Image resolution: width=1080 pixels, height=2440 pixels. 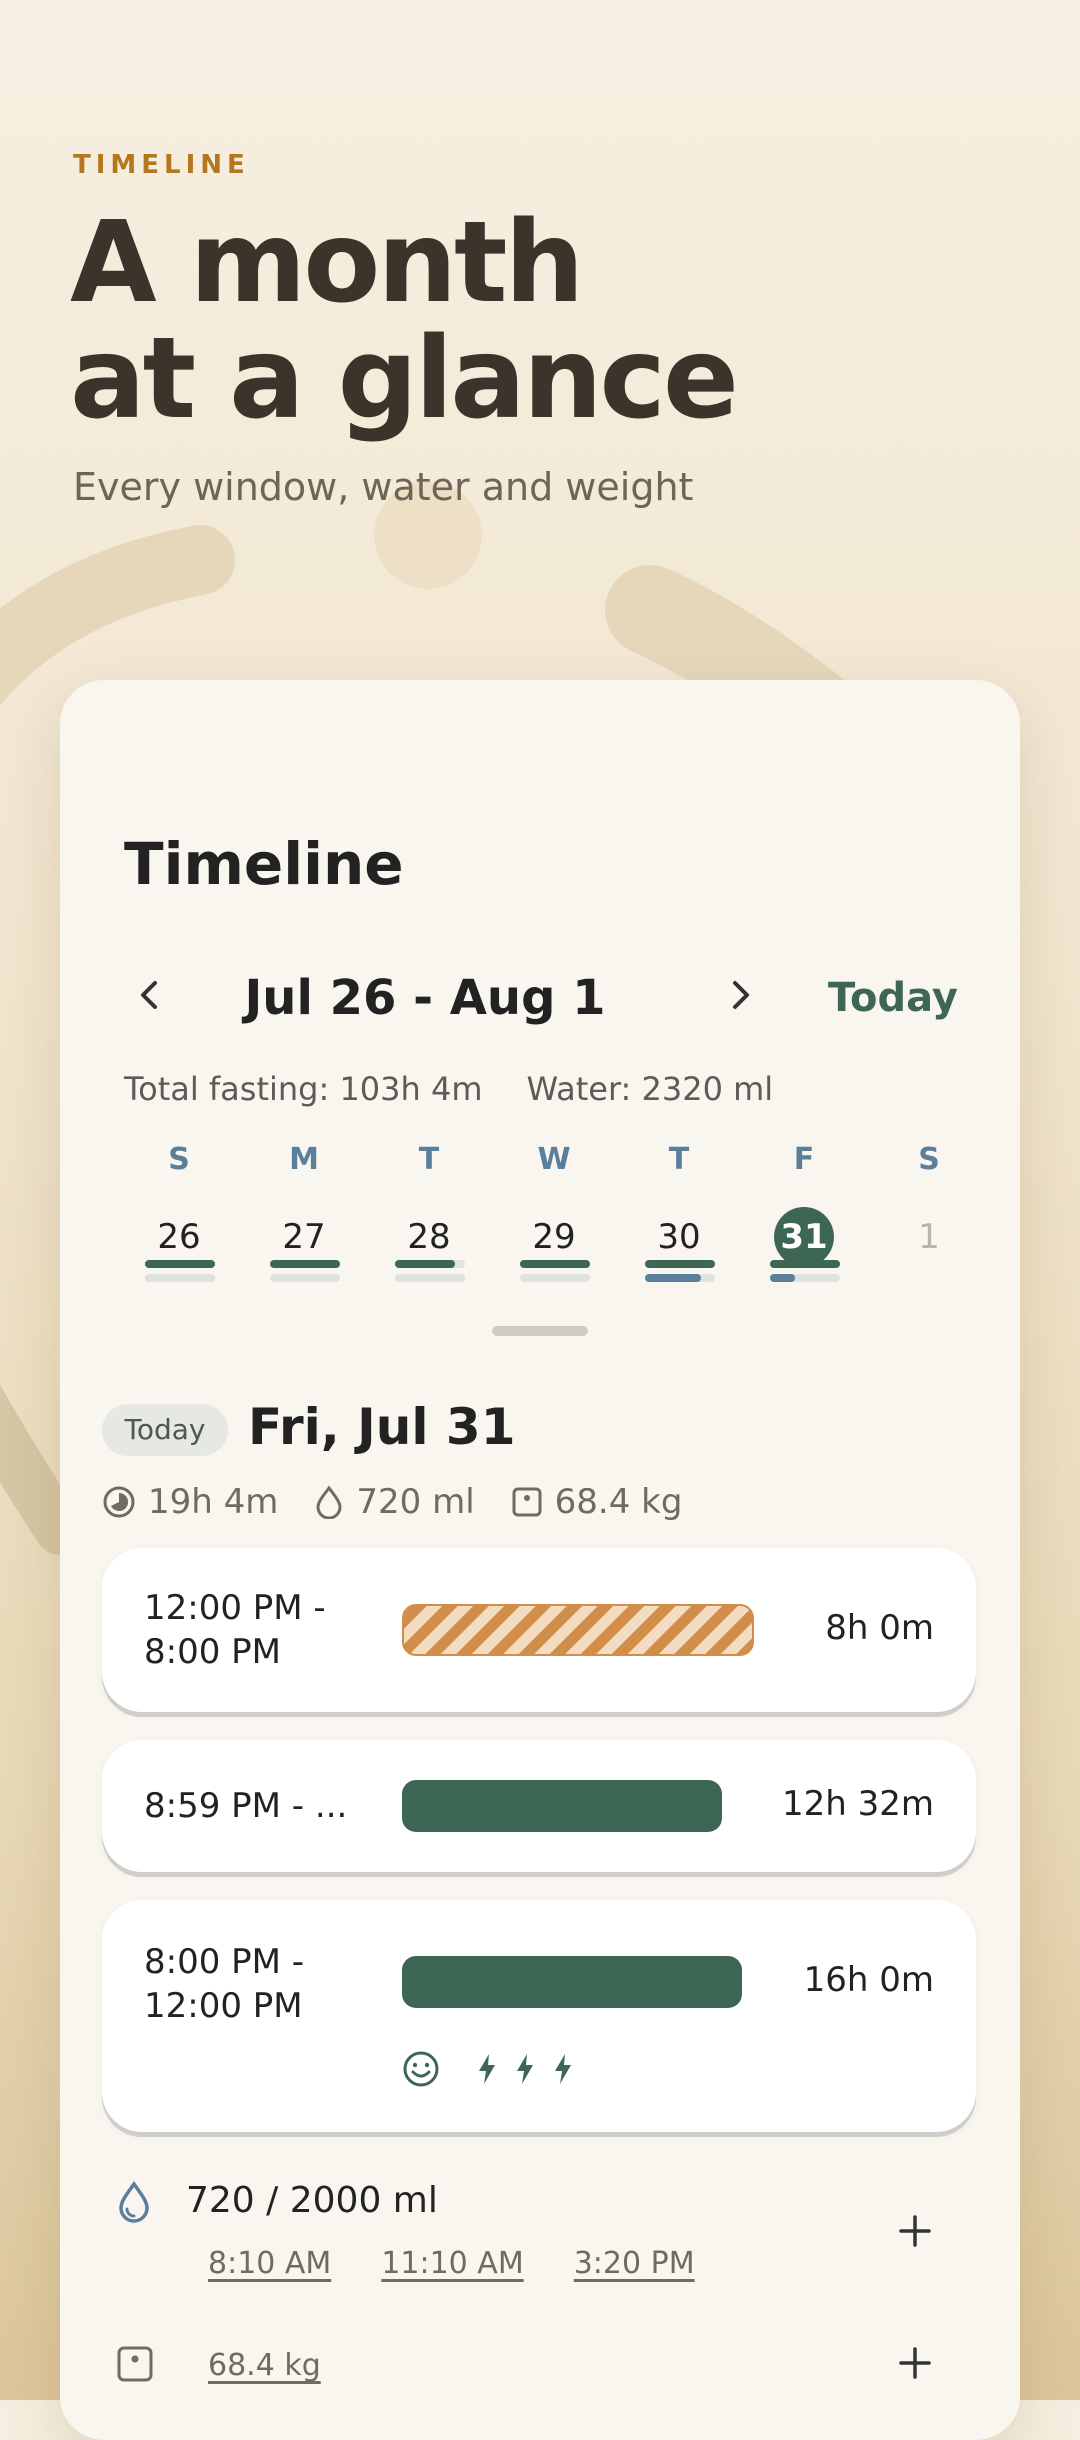 What do you see at coordinates (179, 1237) in the screenshot?
I see `day-number: 26` at bounding box center [179, 1237].